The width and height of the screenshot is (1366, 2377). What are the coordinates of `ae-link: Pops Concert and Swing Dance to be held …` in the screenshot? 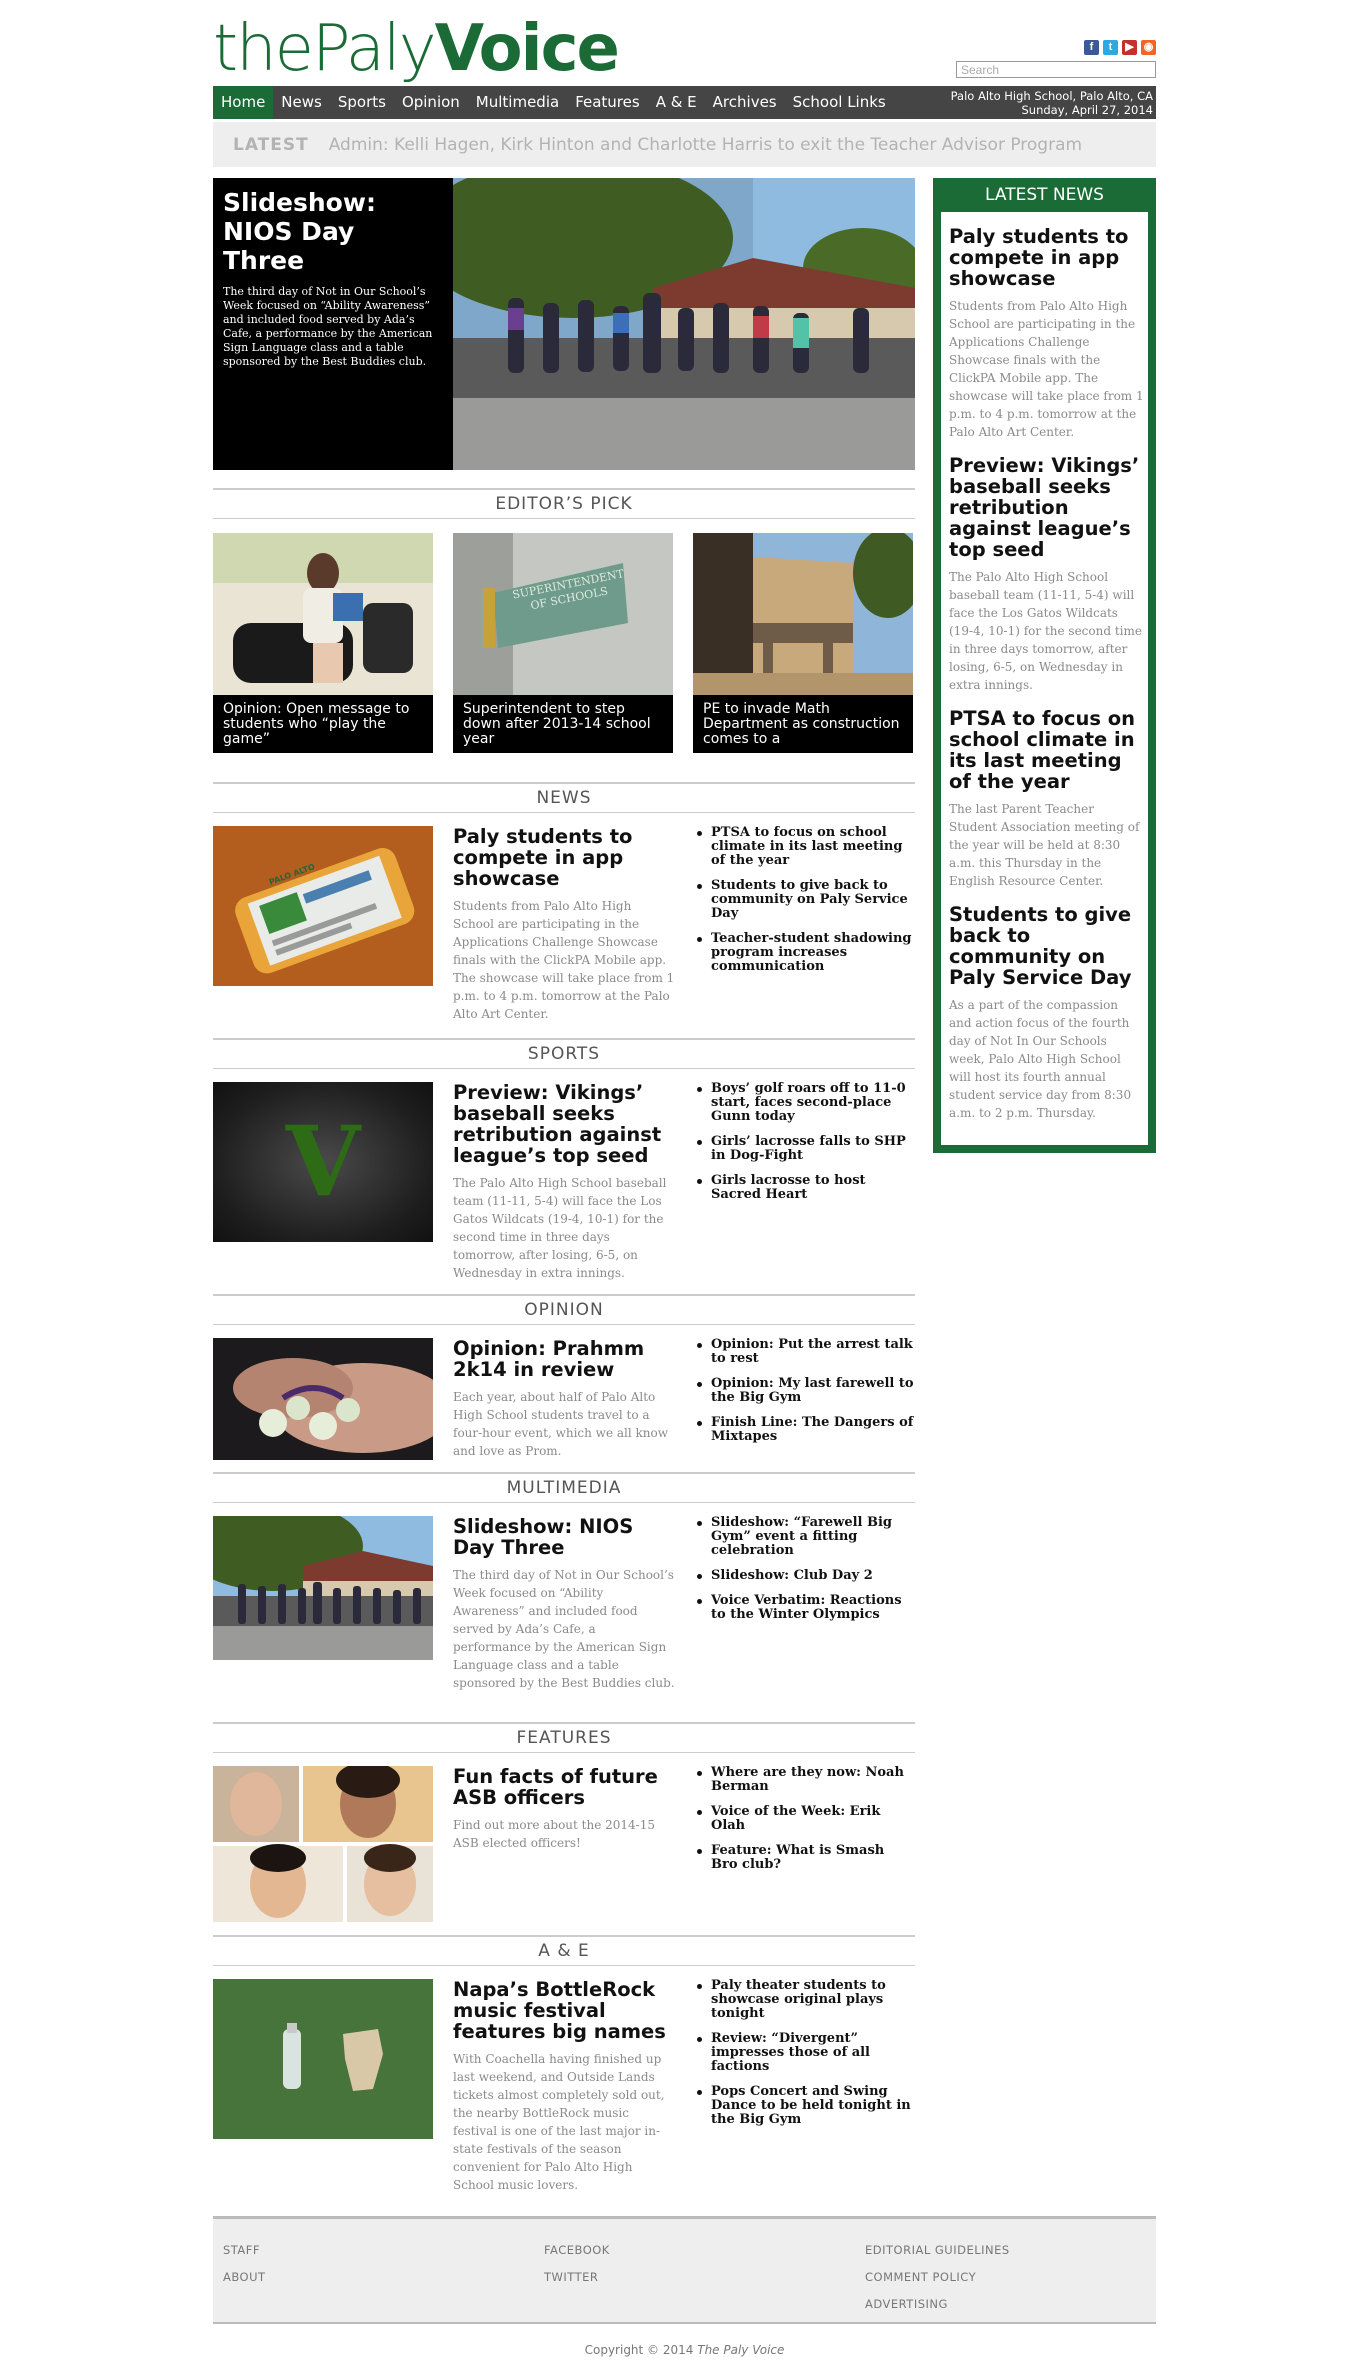 It's located at (804, 2106).